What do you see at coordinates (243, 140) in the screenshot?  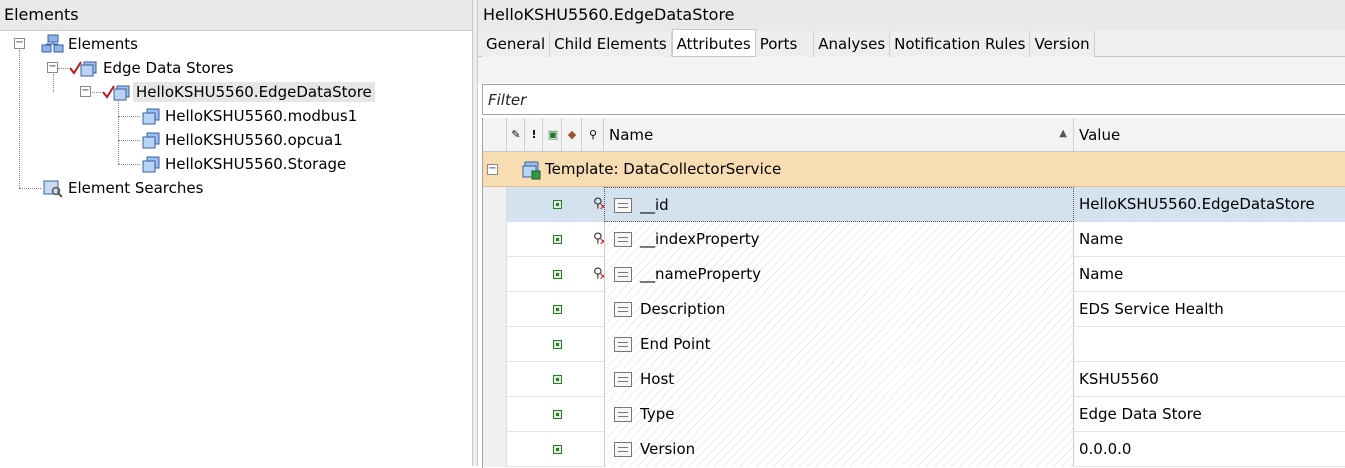 I see `tree-node-opcua1: HelloKSHU5560.opcua1` at bounding box center [243, 140].